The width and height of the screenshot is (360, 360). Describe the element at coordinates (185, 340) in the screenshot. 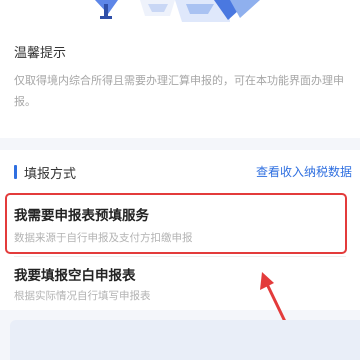

I see `bottom-card` at that location.